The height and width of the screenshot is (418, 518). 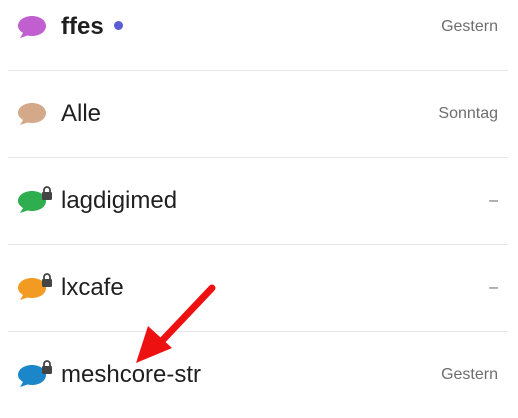 I want to click on channel-name: Alle, so click(x=81, y=113).